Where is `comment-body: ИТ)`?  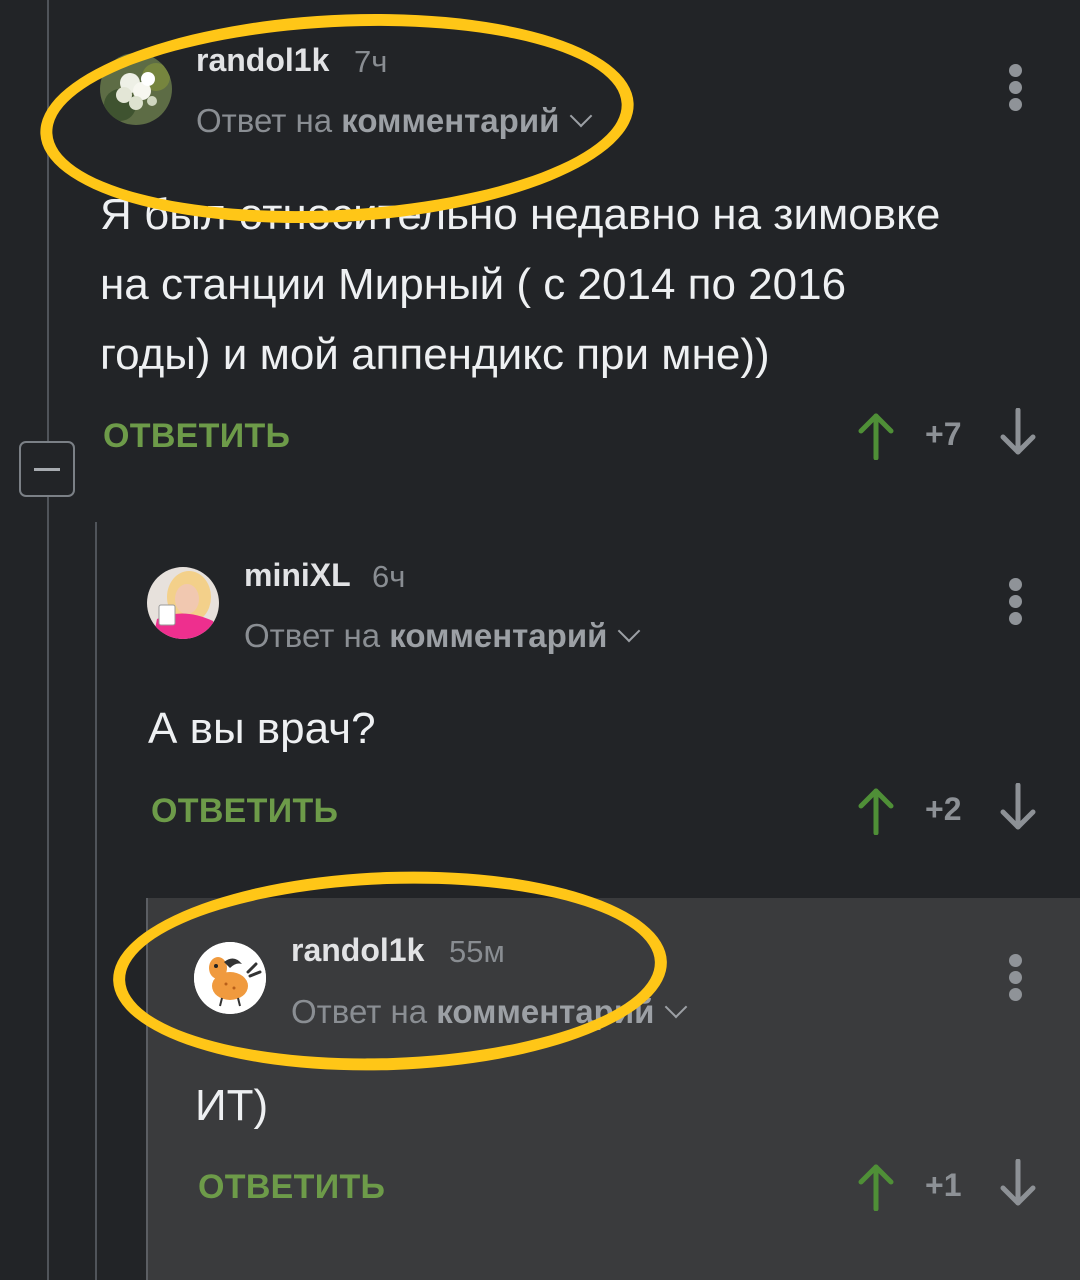 comment-body: ИТ) is located at coordinates (615, 1106).